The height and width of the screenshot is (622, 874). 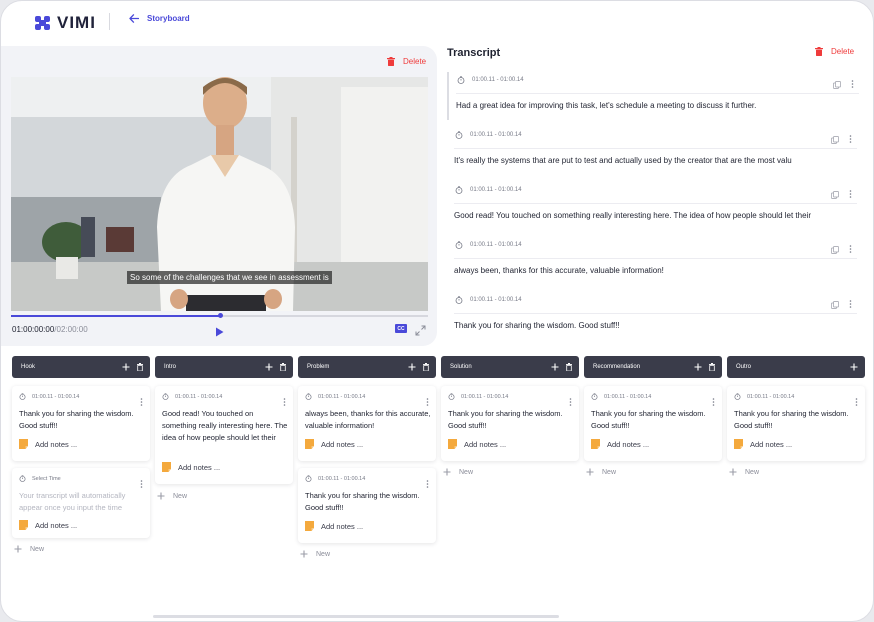 What do you see at coordinates (461, 367) in the screenshot?
I see `column-title: Solution` at bounding box center [461, 367].